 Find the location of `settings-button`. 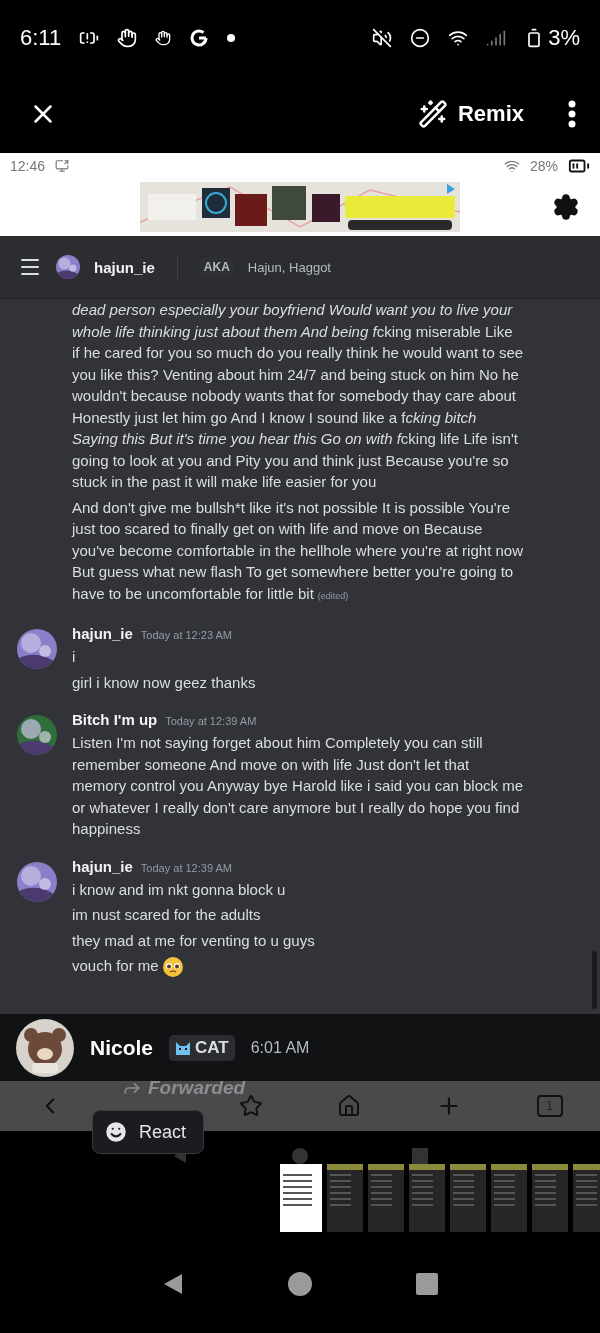

settings-button is located at coordinates (566, 207).